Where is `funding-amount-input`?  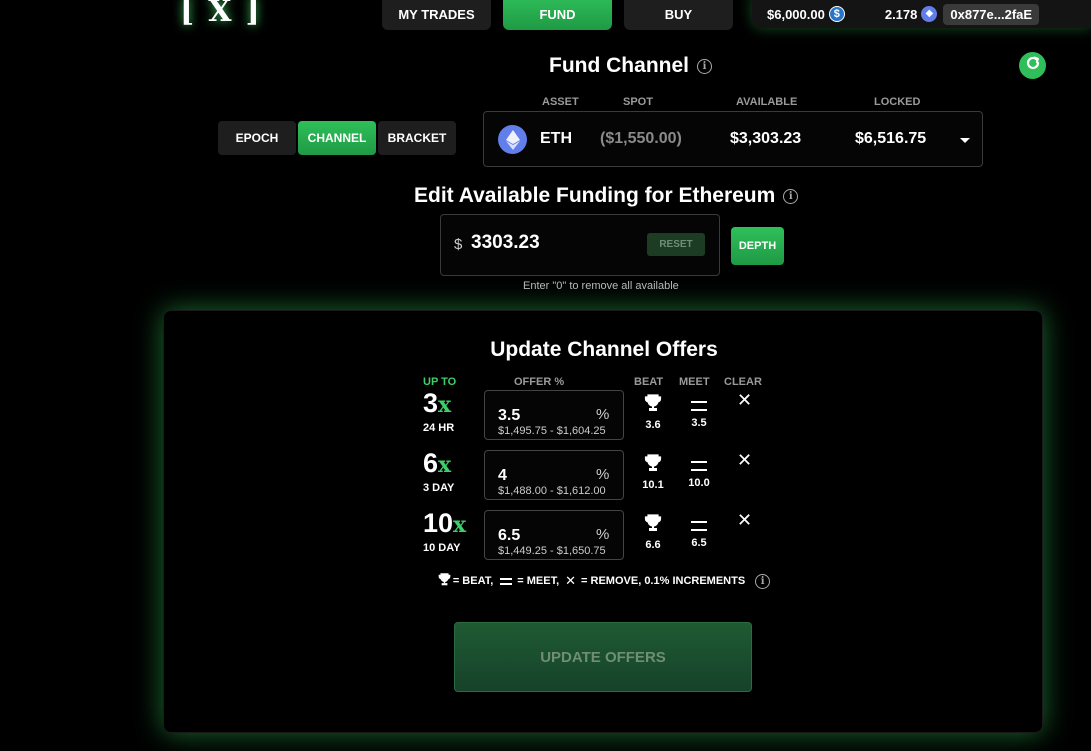
funding-amount-input is located at coordinates (551, 243).